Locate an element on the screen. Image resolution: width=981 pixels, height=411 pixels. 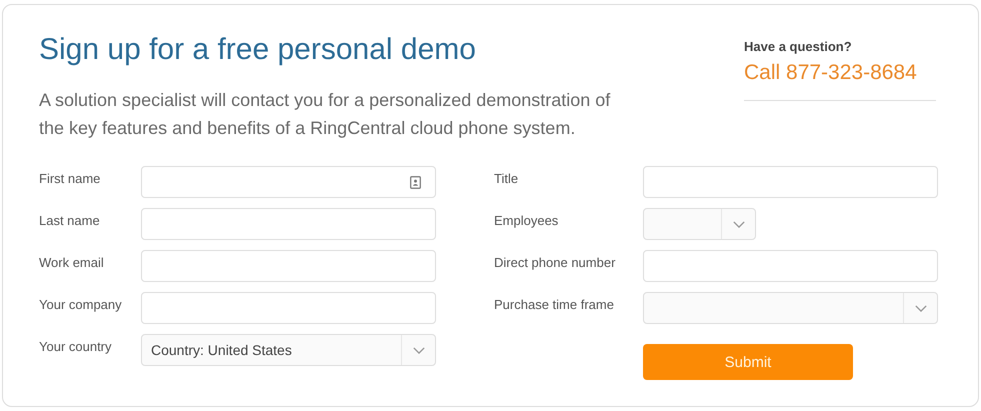
field-label: Employees is located at coordinates (527, 220).